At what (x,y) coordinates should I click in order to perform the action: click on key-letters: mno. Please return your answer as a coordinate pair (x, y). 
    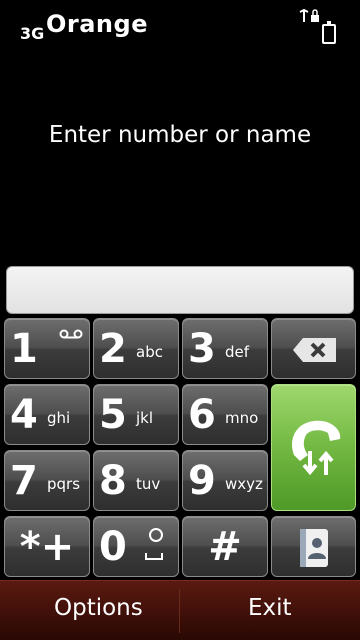
    Looking at the image, I should click on (242, 418).